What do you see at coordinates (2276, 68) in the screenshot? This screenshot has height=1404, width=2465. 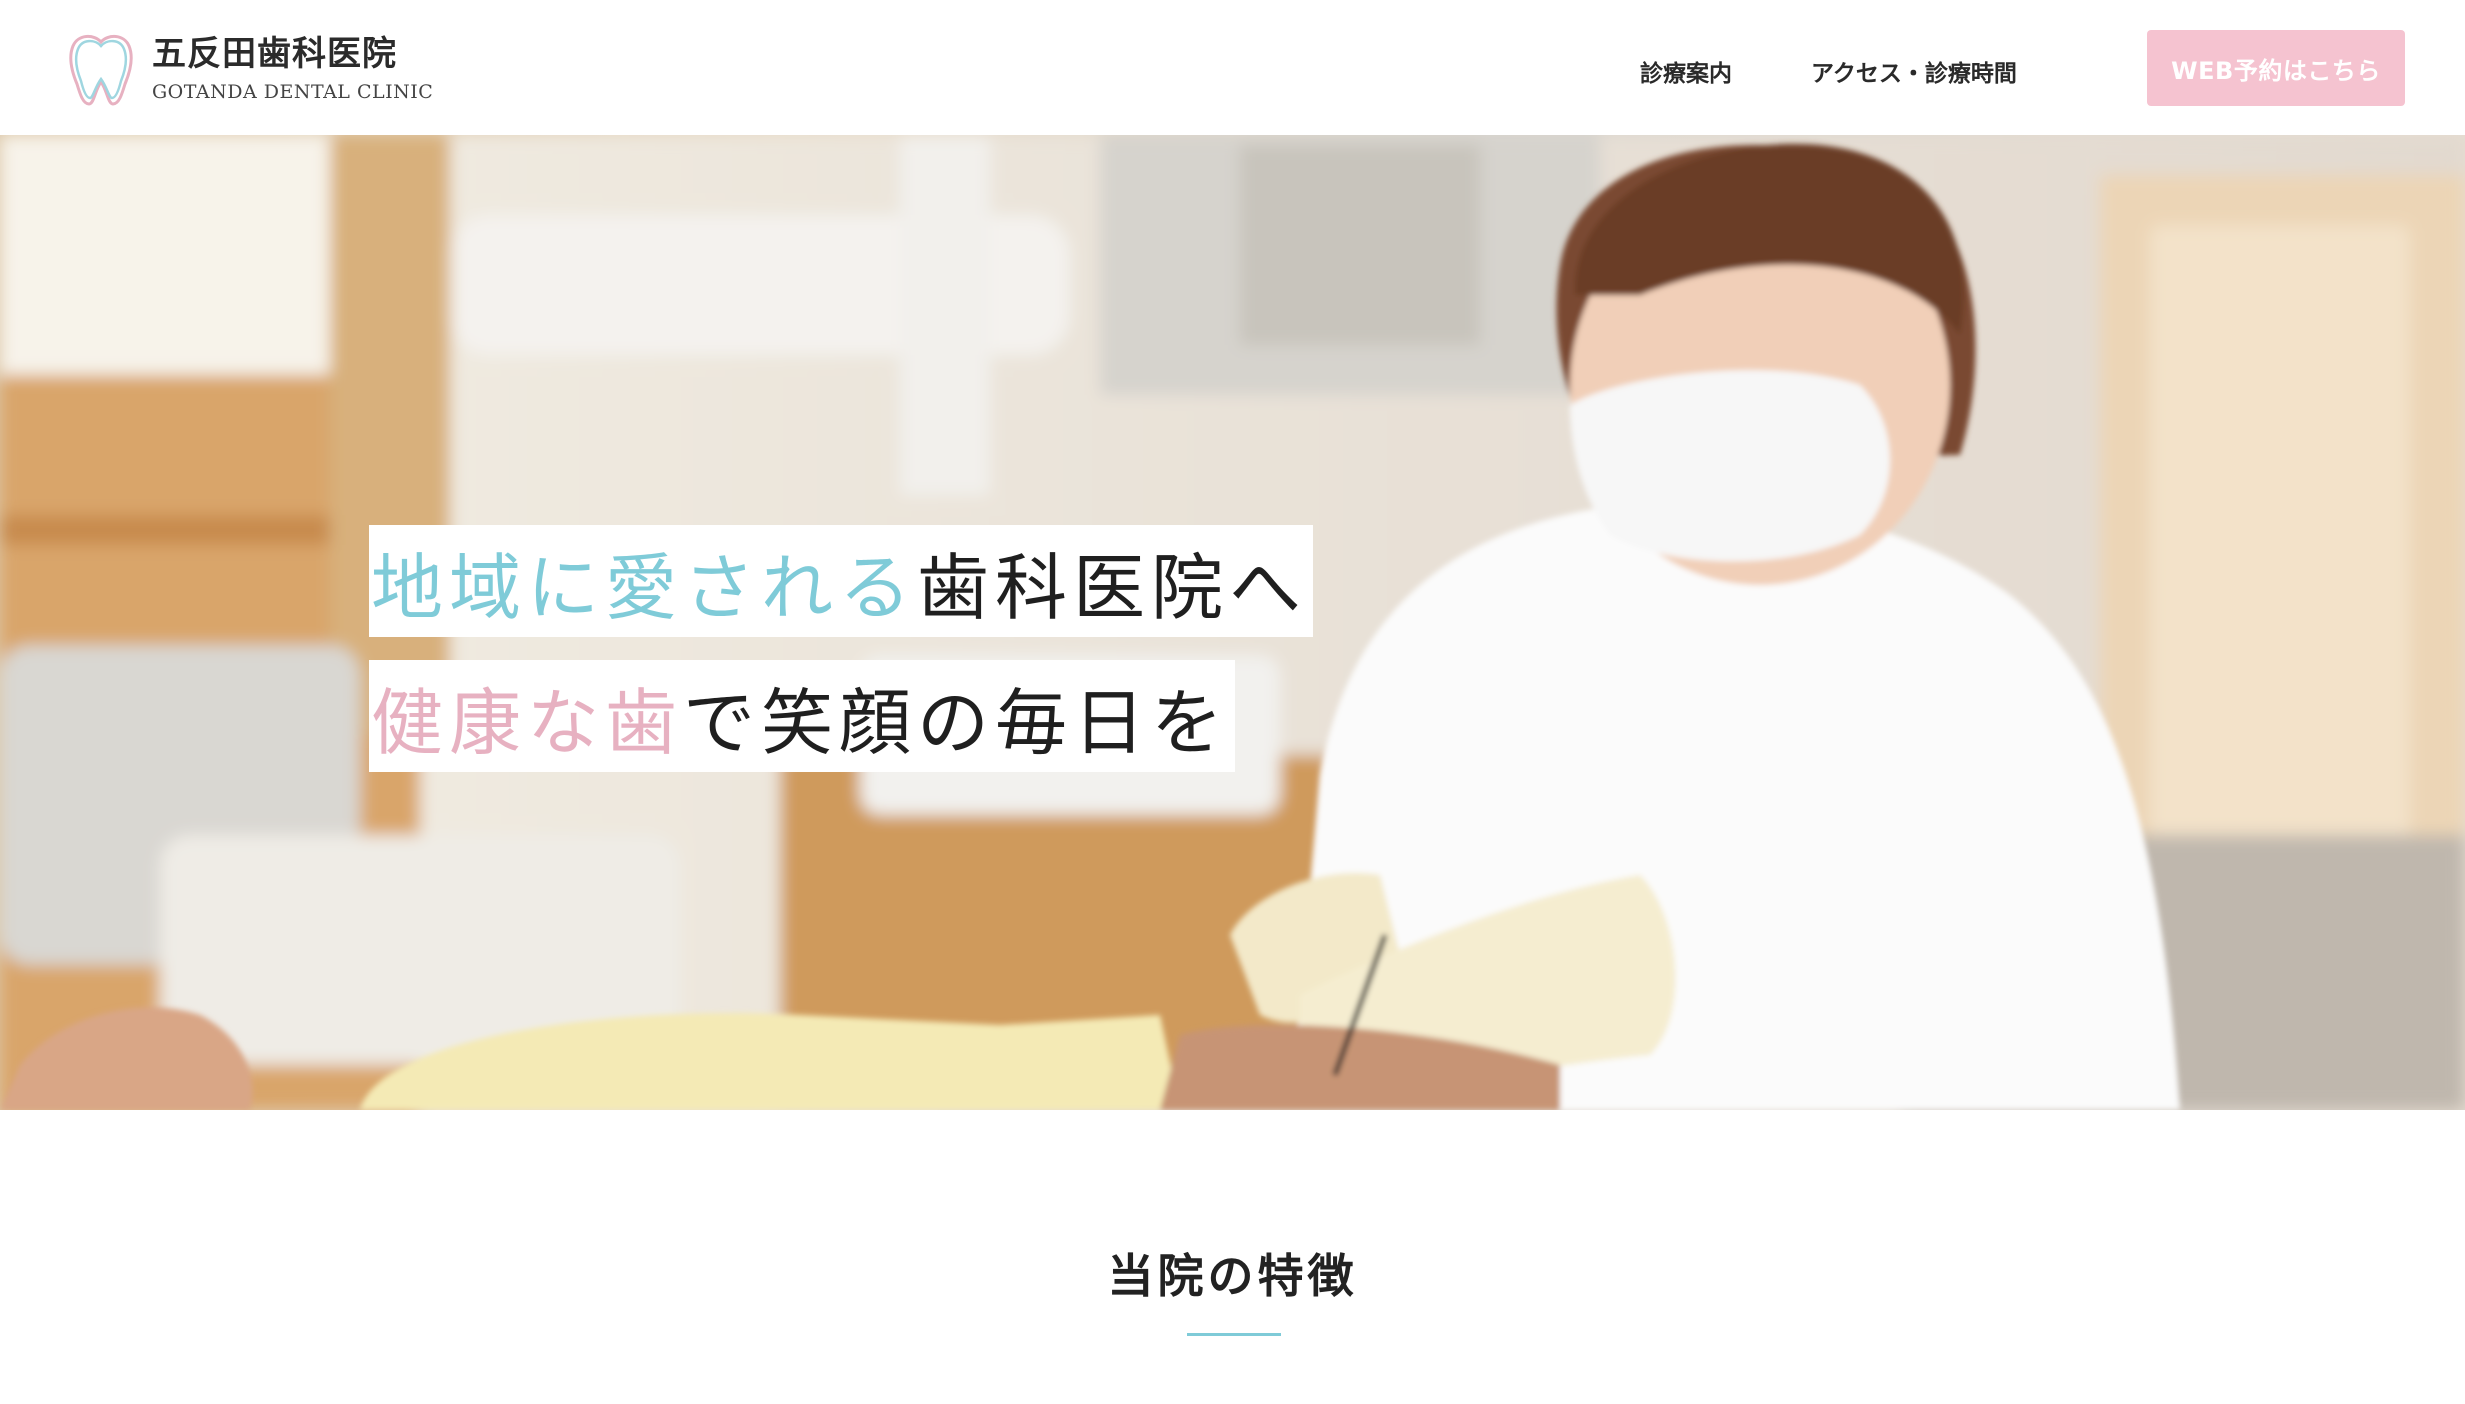 I see `web-reservation-button: WEB予約はこちら` at bounding box center [2276, 68].